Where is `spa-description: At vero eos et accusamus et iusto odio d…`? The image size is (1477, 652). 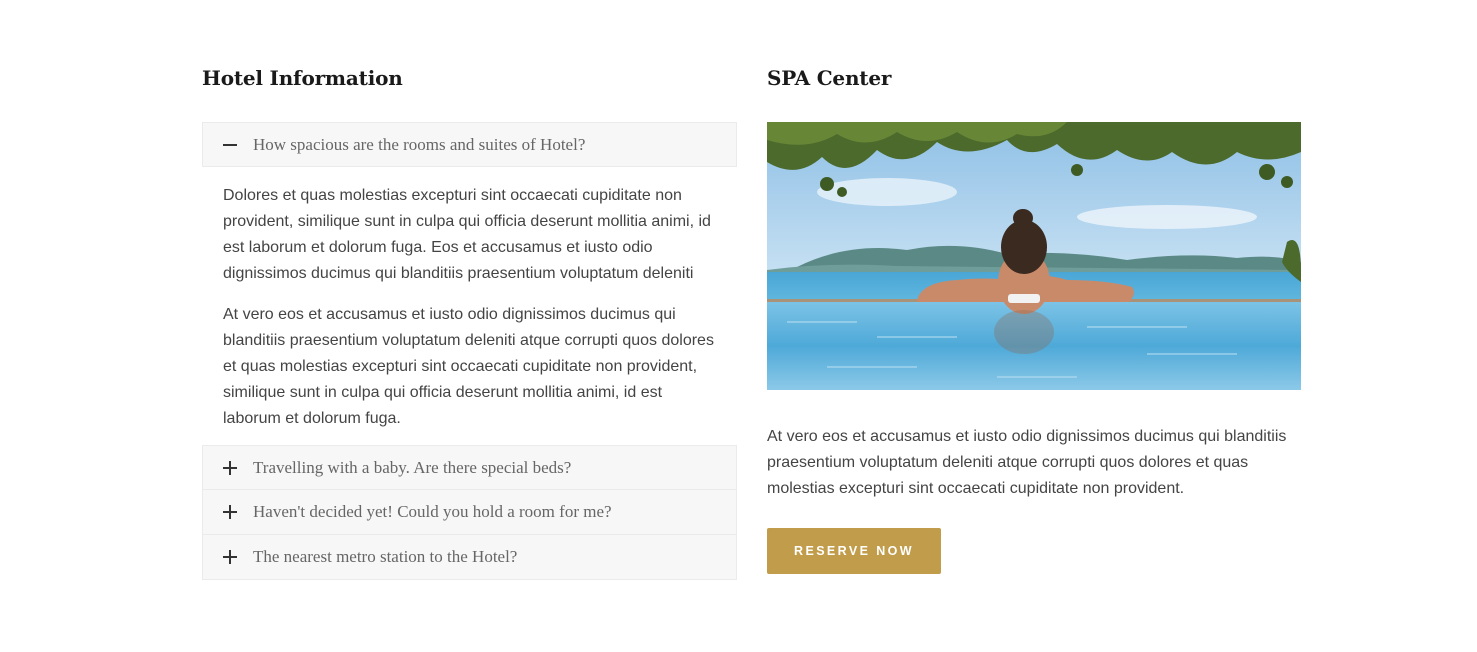 spa-description: At vero eos et accusamus et iusto odio d… is located at coordinates (1027, 462).